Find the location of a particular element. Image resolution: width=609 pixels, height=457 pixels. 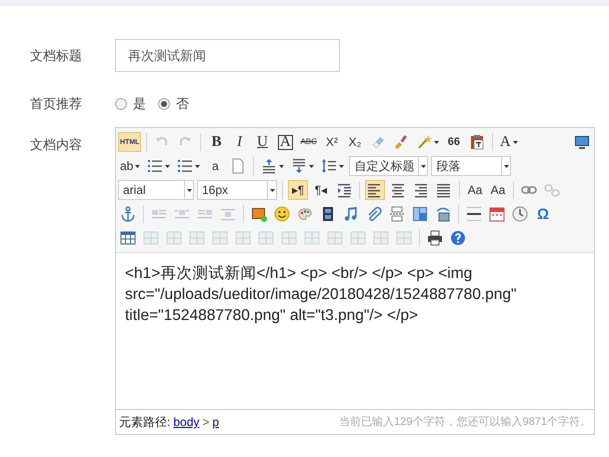

unlink-icon is located at coordinates (552, 190).